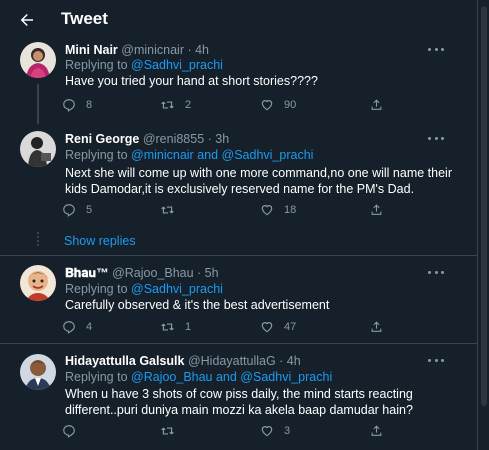 The height and width of the screenshot is (450, 489). Describe the element at coordinates (89, 210) in the screenshot. I see `reply-count: 5` at that location.